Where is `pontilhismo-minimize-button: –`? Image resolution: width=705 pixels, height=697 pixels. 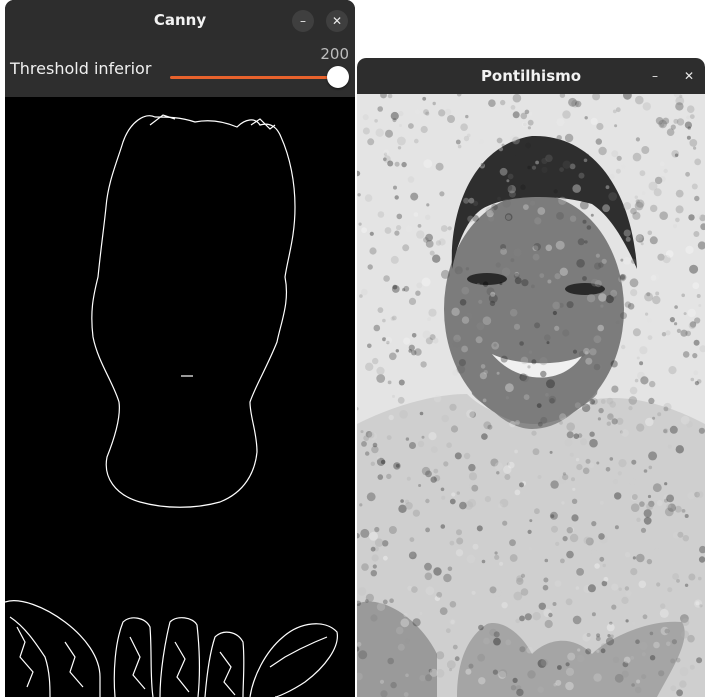
pontilhismo-minimize-button: – is located at coordinates (655, 76).